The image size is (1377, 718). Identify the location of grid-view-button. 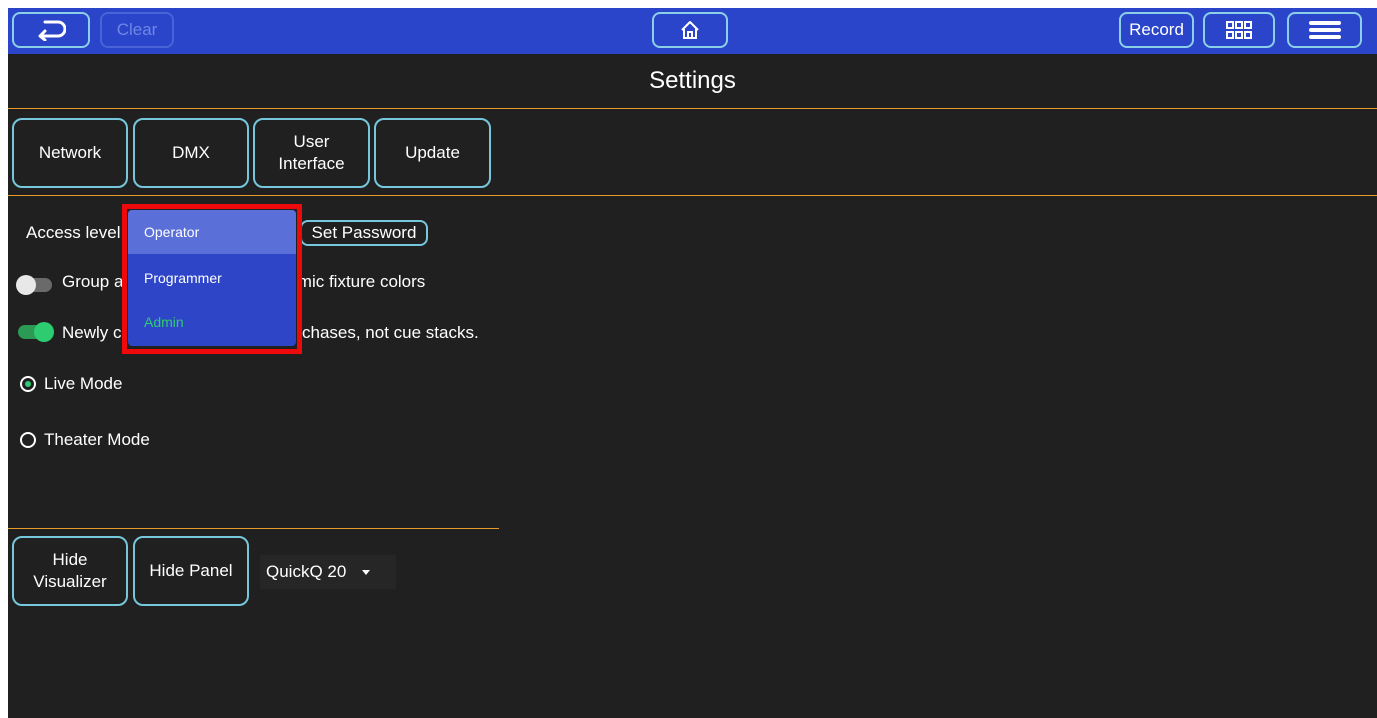
(1239, 30).